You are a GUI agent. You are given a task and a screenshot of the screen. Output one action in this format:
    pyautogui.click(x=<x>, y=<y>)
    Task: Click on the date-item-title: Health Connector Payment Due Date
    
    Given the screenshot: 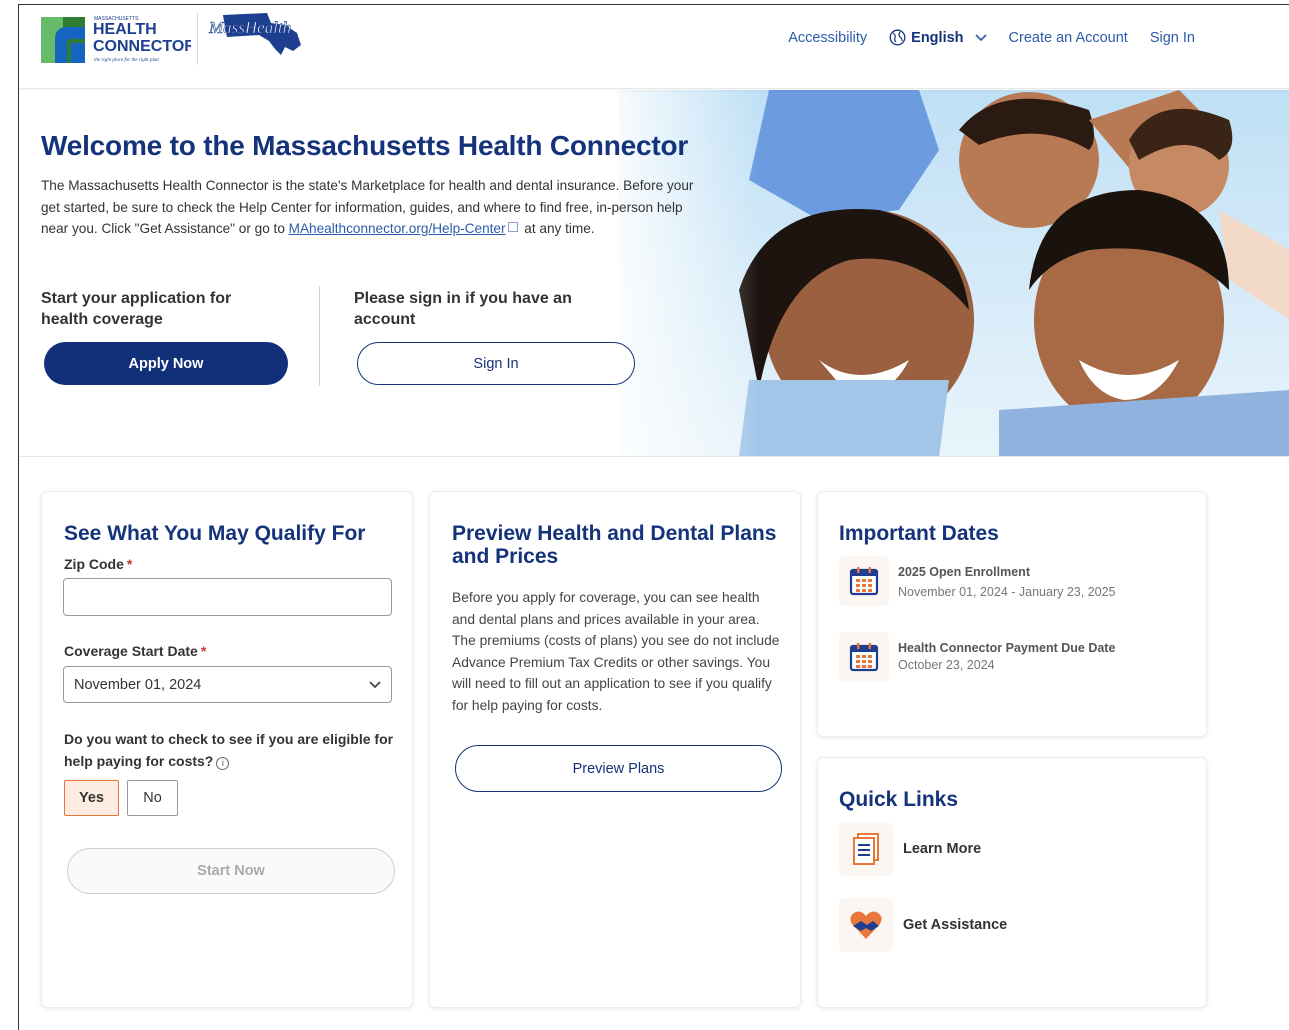 What is the action you would take?
    pyautogui.click(x=1007, y=648)
    